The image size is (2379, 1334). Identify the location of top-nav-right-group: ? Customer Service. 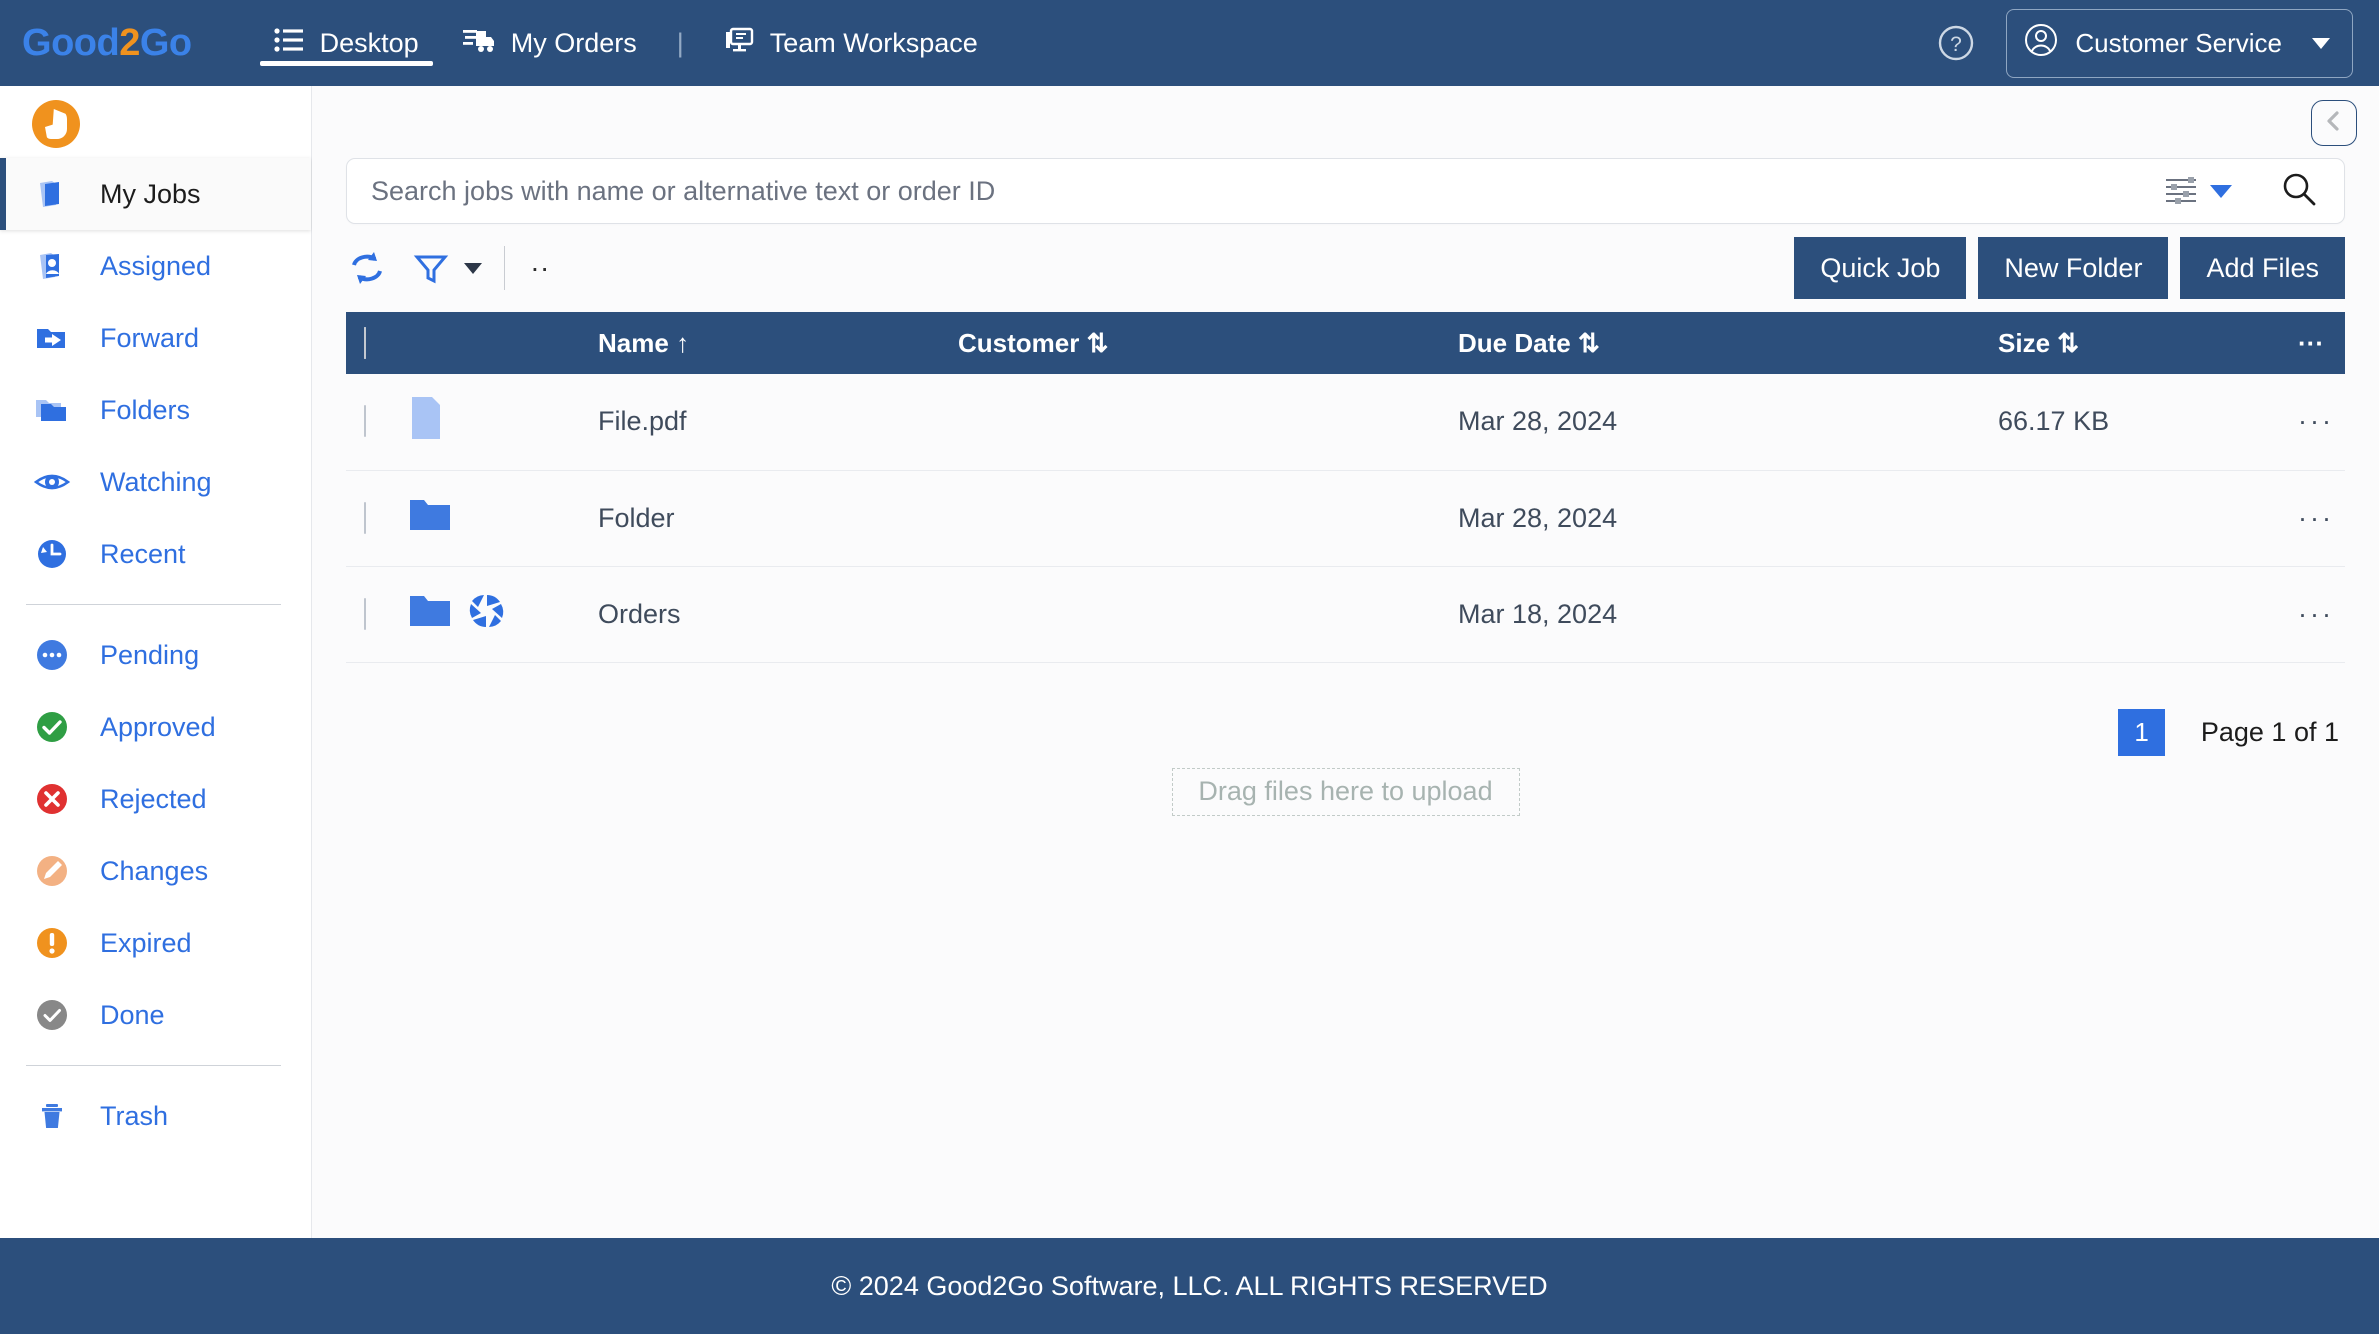
(2144, 43).